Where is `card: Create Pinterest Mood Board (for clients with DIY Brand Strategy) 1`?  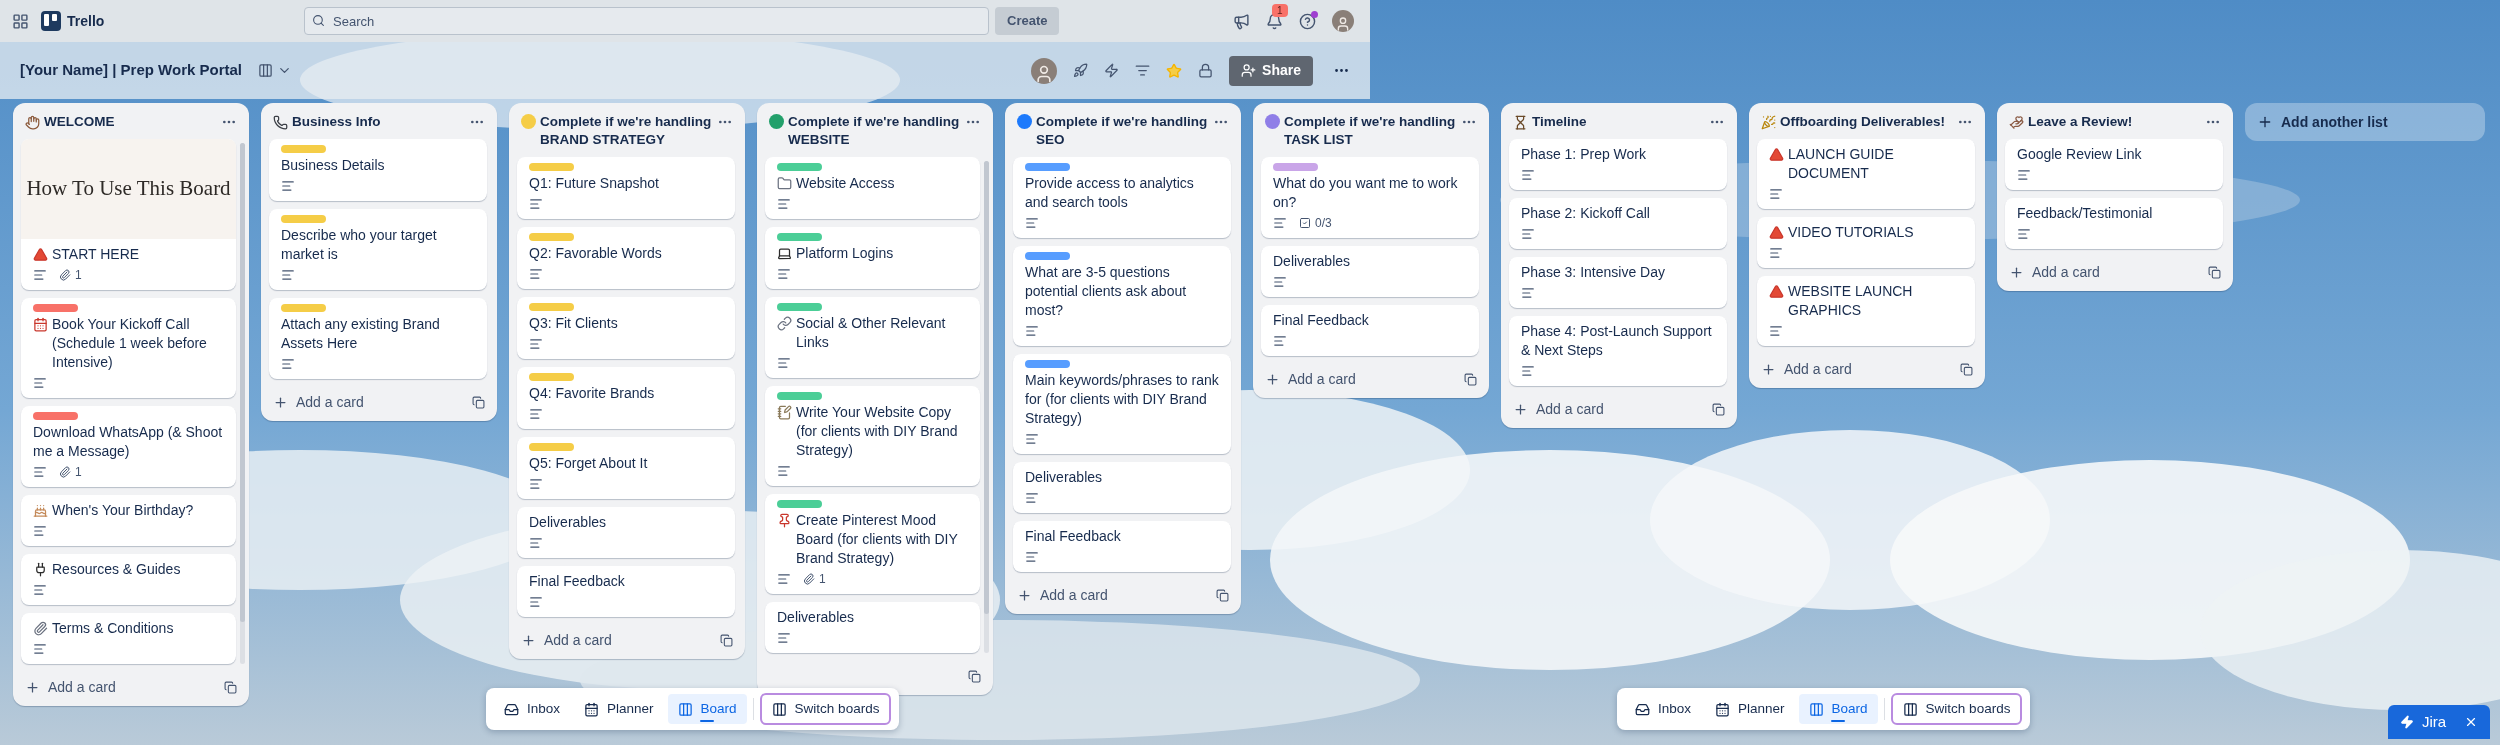
card: Create Pinterest Mood Board (for clients with DIY Brand Strategy) 1 is located at coordinates (872, 544).